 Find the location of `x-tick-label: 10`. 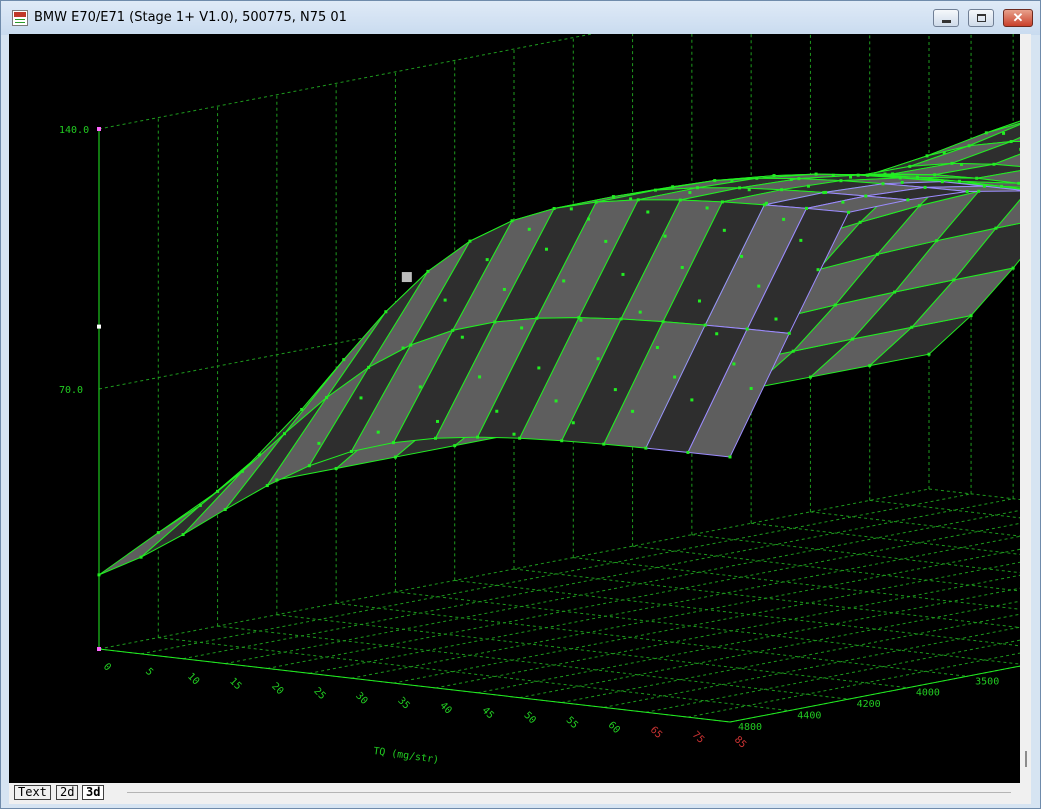

x-tick-label: 10 is located at coordinates (193, 679).